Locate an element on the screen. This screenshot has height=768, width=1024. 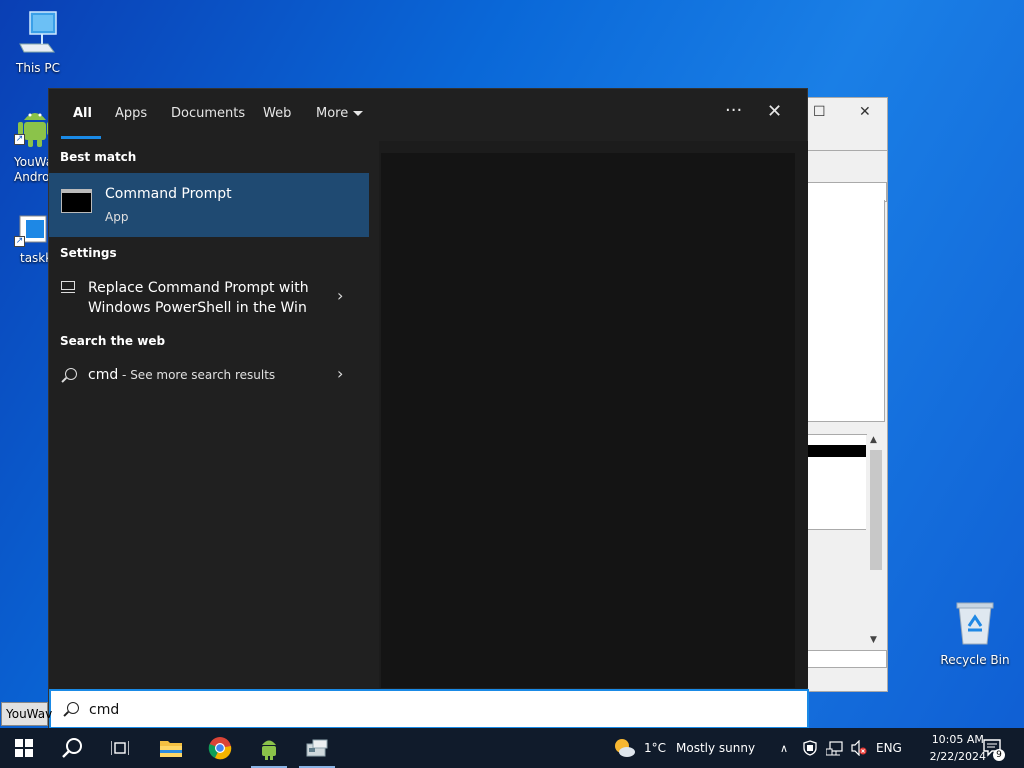
web-more-text: - See more search results is located at coordinates (197, 375).